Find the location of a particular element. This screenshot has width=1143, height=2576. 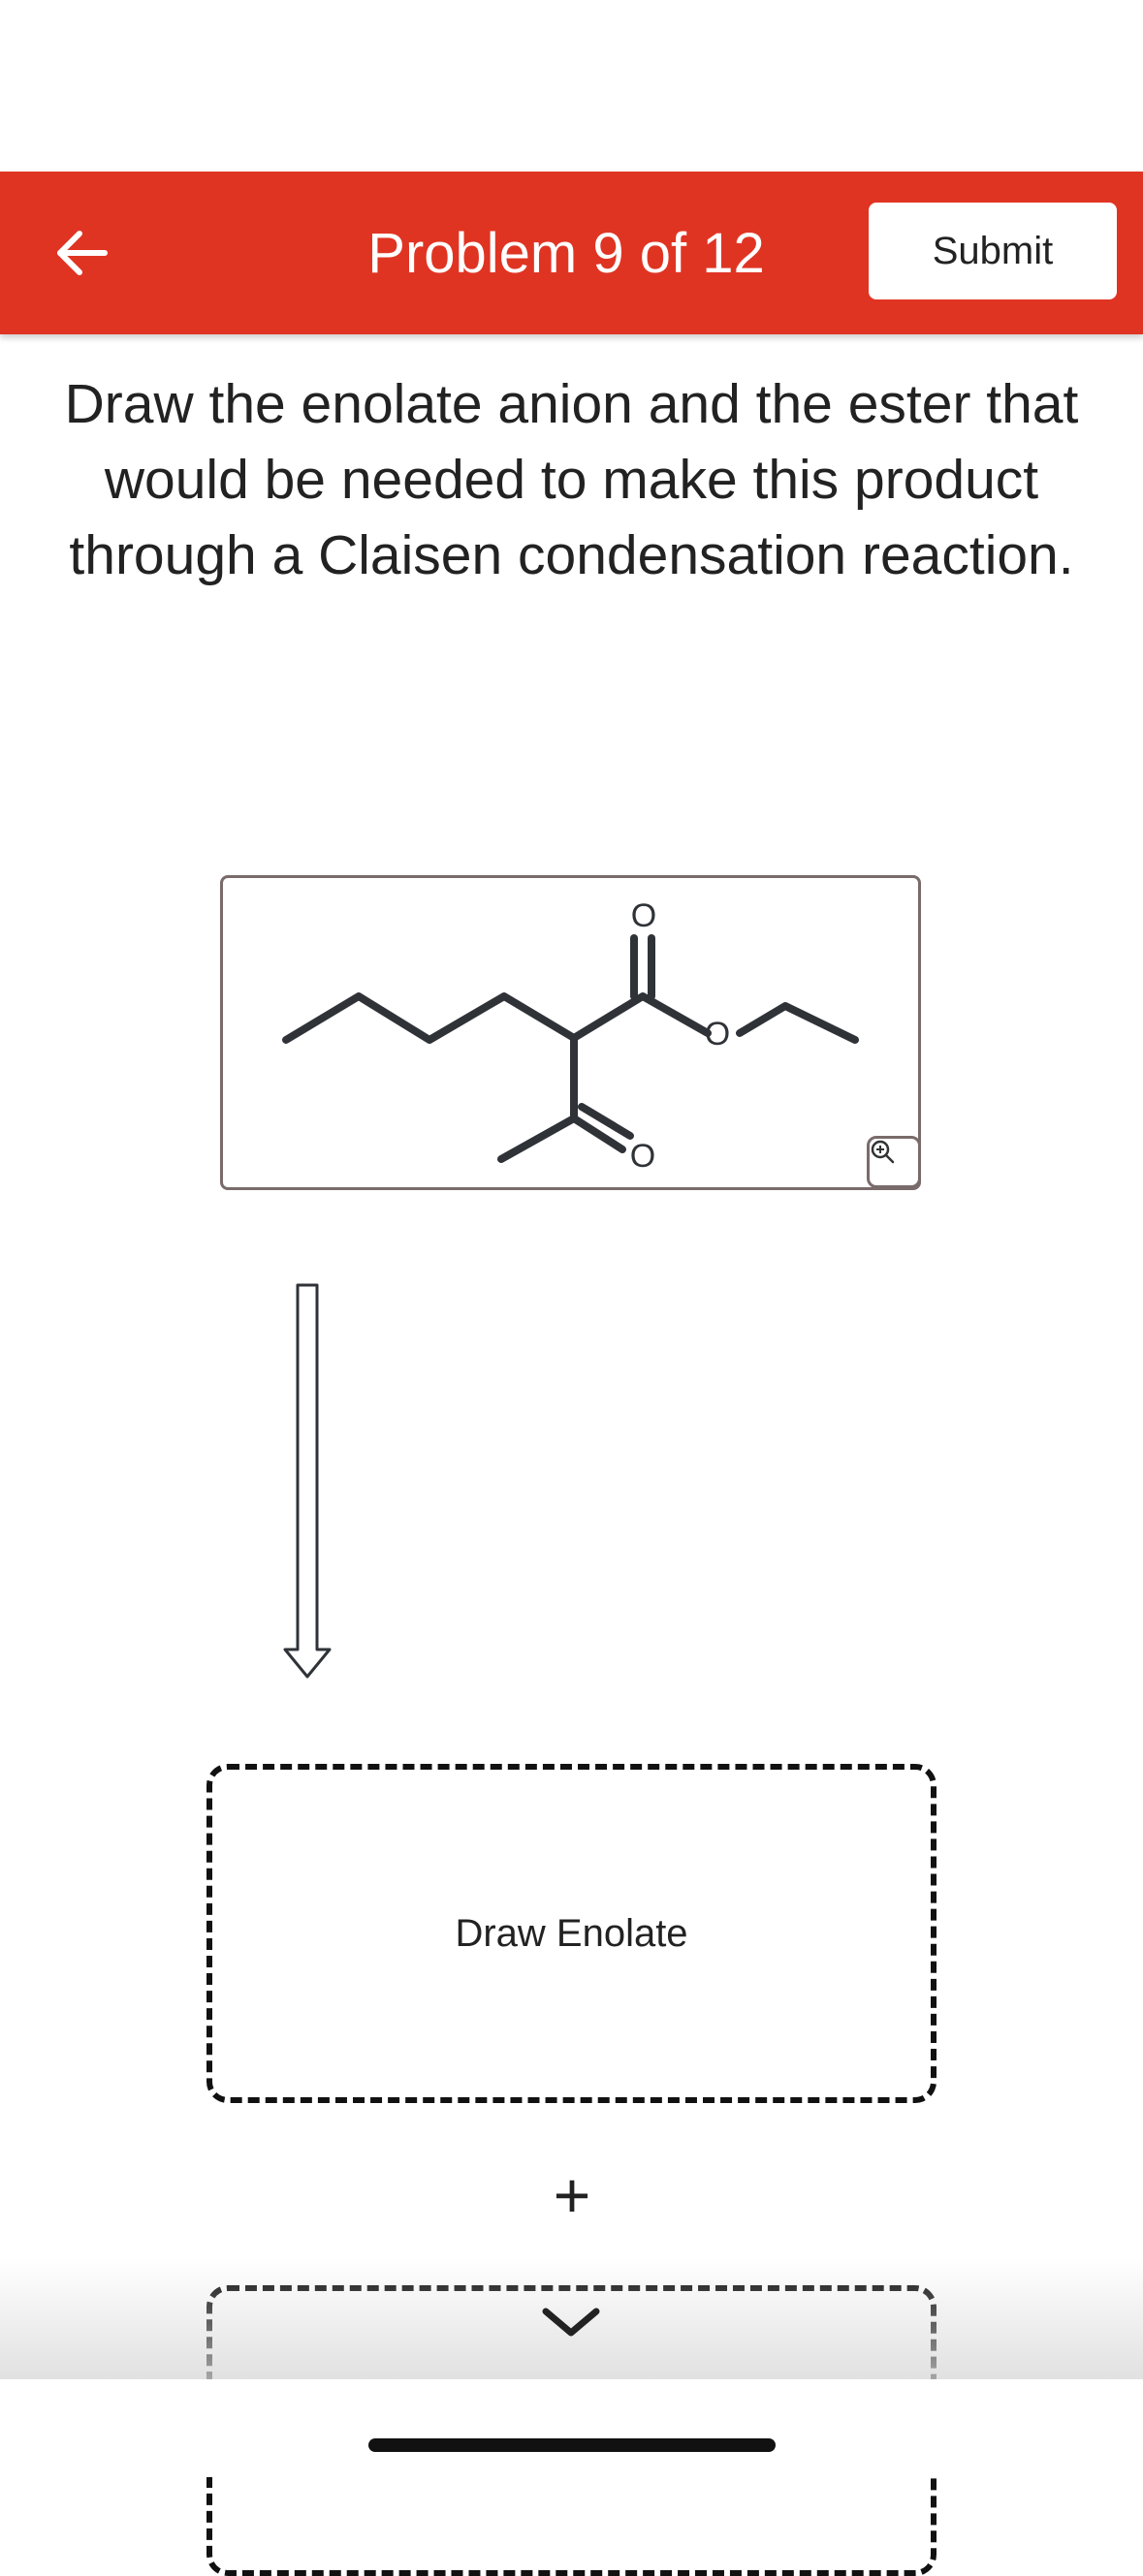

scroll-down-button is located at coordinates (571, 2322).